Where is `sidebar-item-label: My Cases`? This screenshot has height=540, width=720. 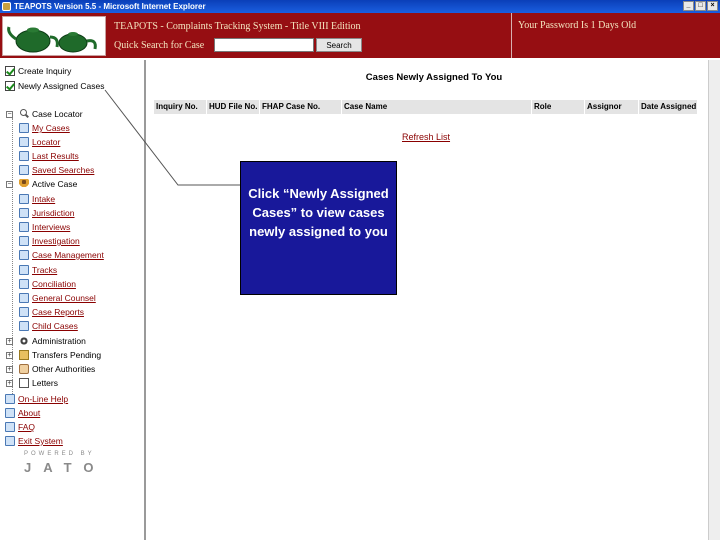
sidebar-item-label: My Cases is located at coordinates (51, 128).